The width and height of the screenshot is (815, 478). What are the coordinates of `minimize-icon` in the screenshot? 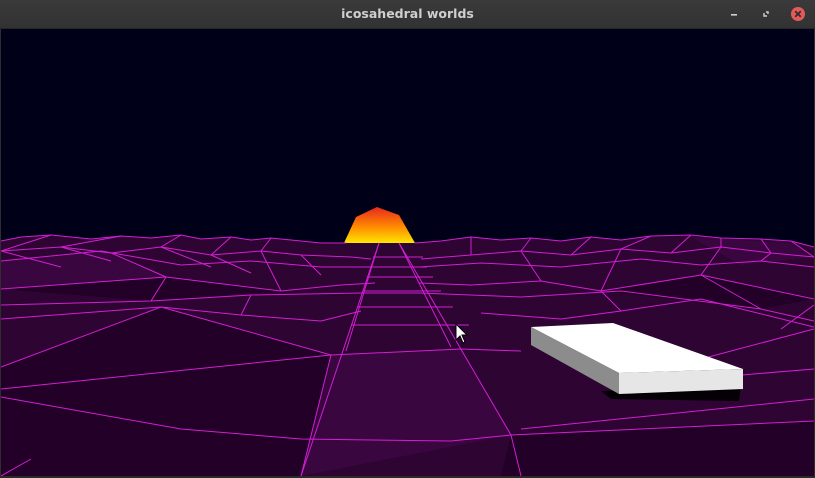 It's located at (734, 14).